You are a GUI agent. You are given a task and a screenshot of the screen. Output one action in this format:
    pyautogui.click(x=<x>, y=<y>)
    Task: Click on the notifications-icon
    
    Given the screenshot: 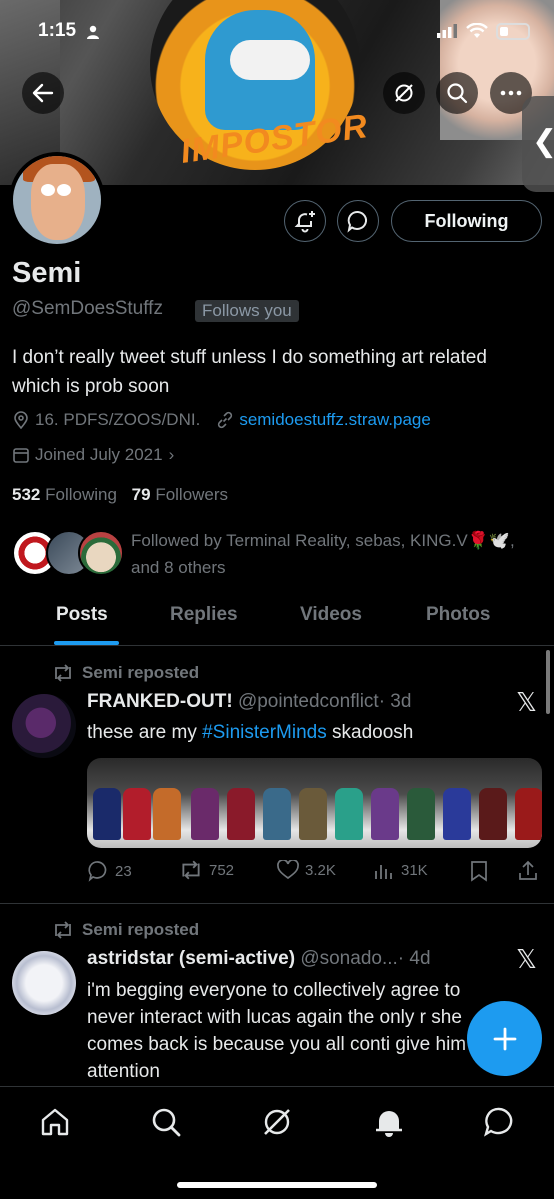 What is the action you would take?
    pyautogui.click(x=389, y=1122)
    